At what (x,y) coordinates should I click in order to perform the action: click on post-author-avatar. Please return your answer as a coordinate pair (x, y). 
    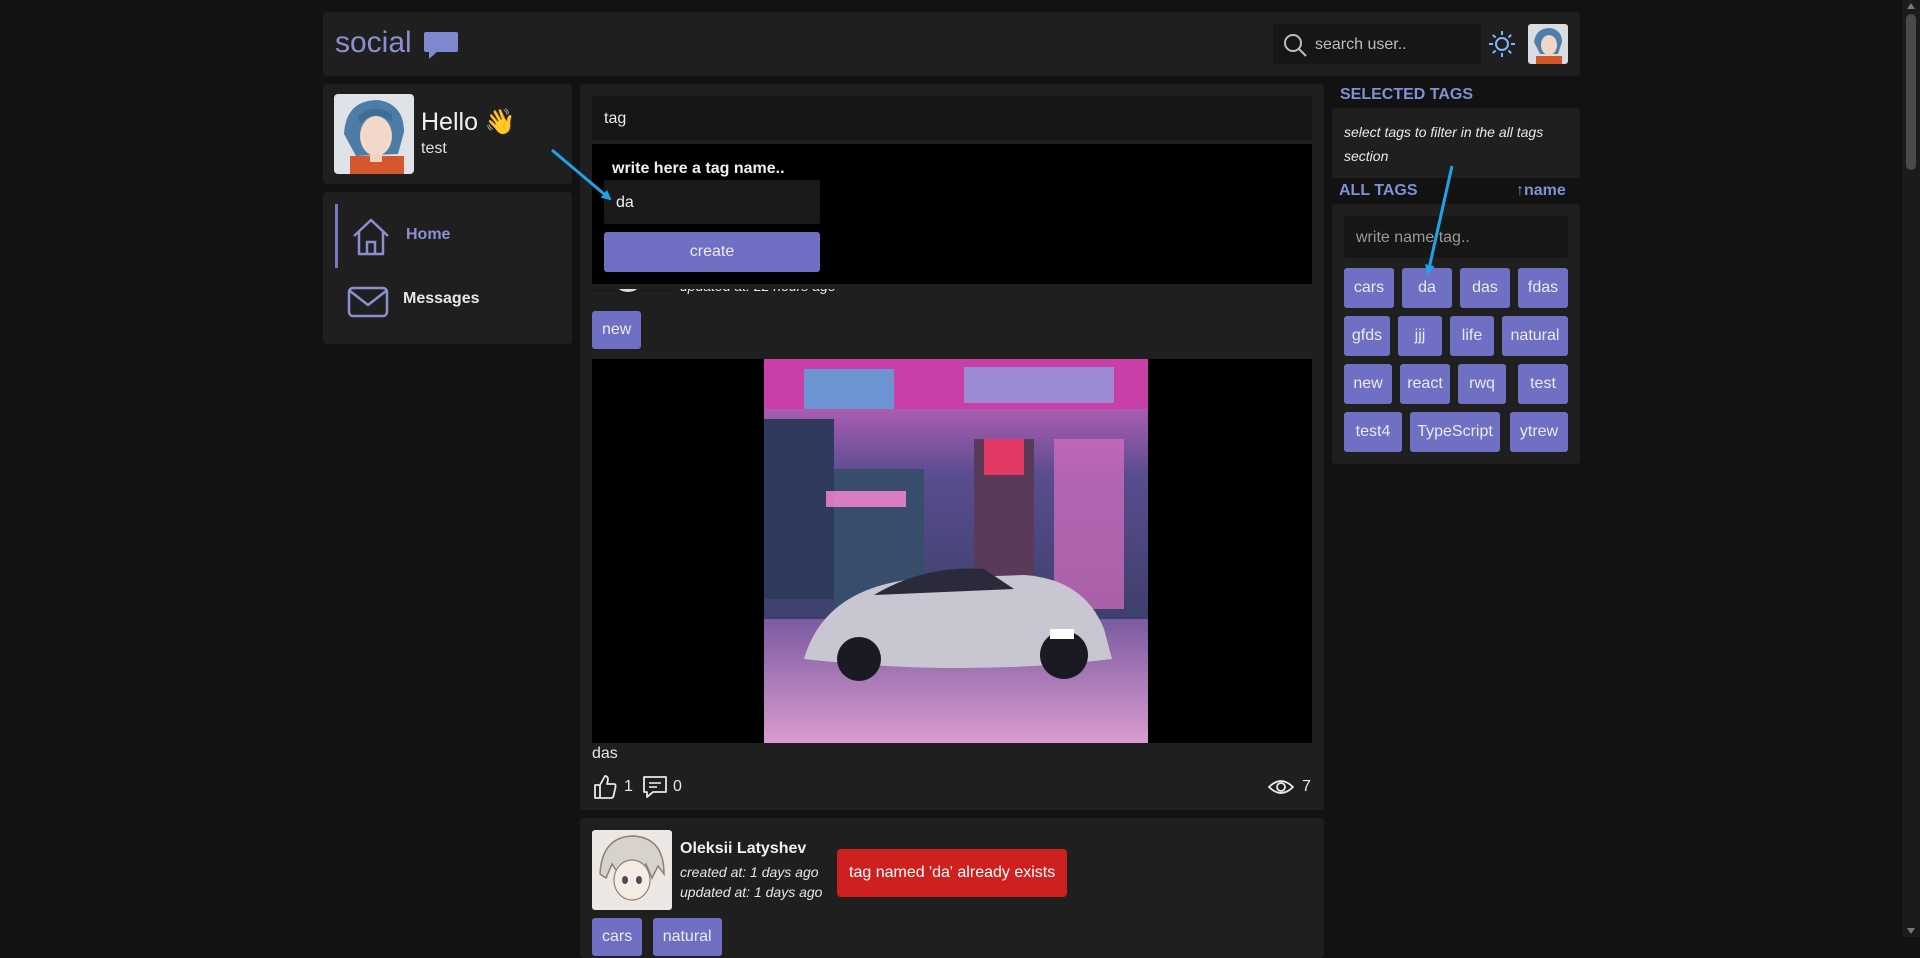
    Looking at the image, I should click on (632, 870).